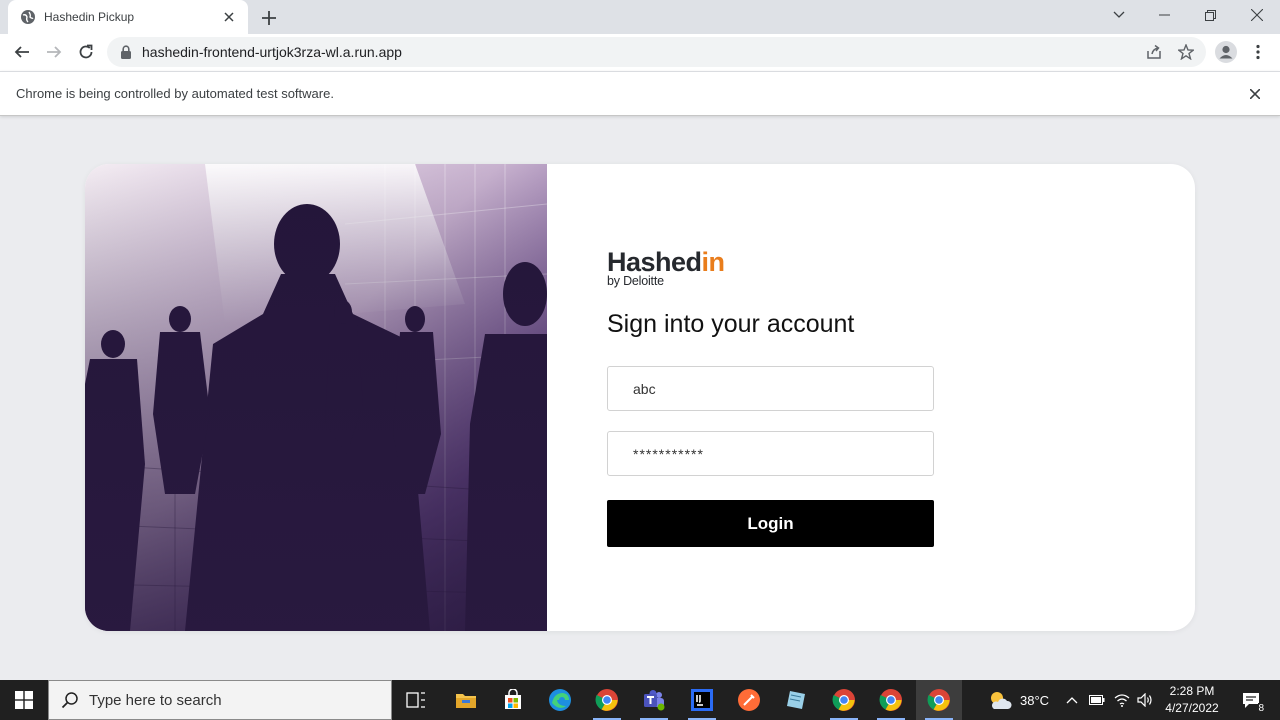 The image size is (1280, 720). Describe the element at coordinates (28, 17) in the screenshot. I see `globe-icon` at that location.